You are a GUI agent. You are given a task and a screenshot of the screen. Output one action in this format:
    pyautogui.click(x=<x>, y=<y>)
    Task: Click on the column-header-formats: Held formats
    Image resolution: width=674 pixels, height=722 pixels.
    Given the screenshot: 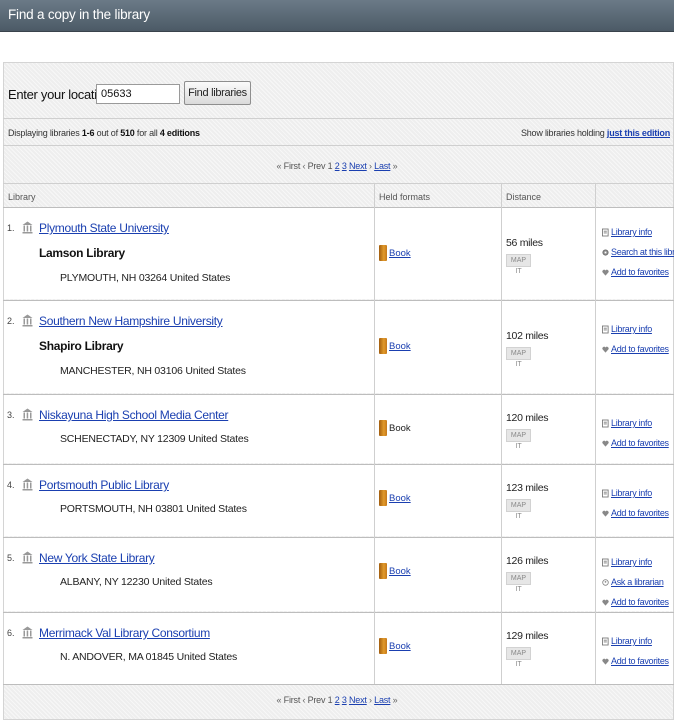 What is the action you would take?
    pyautogui.click(x=405, y=197)
    